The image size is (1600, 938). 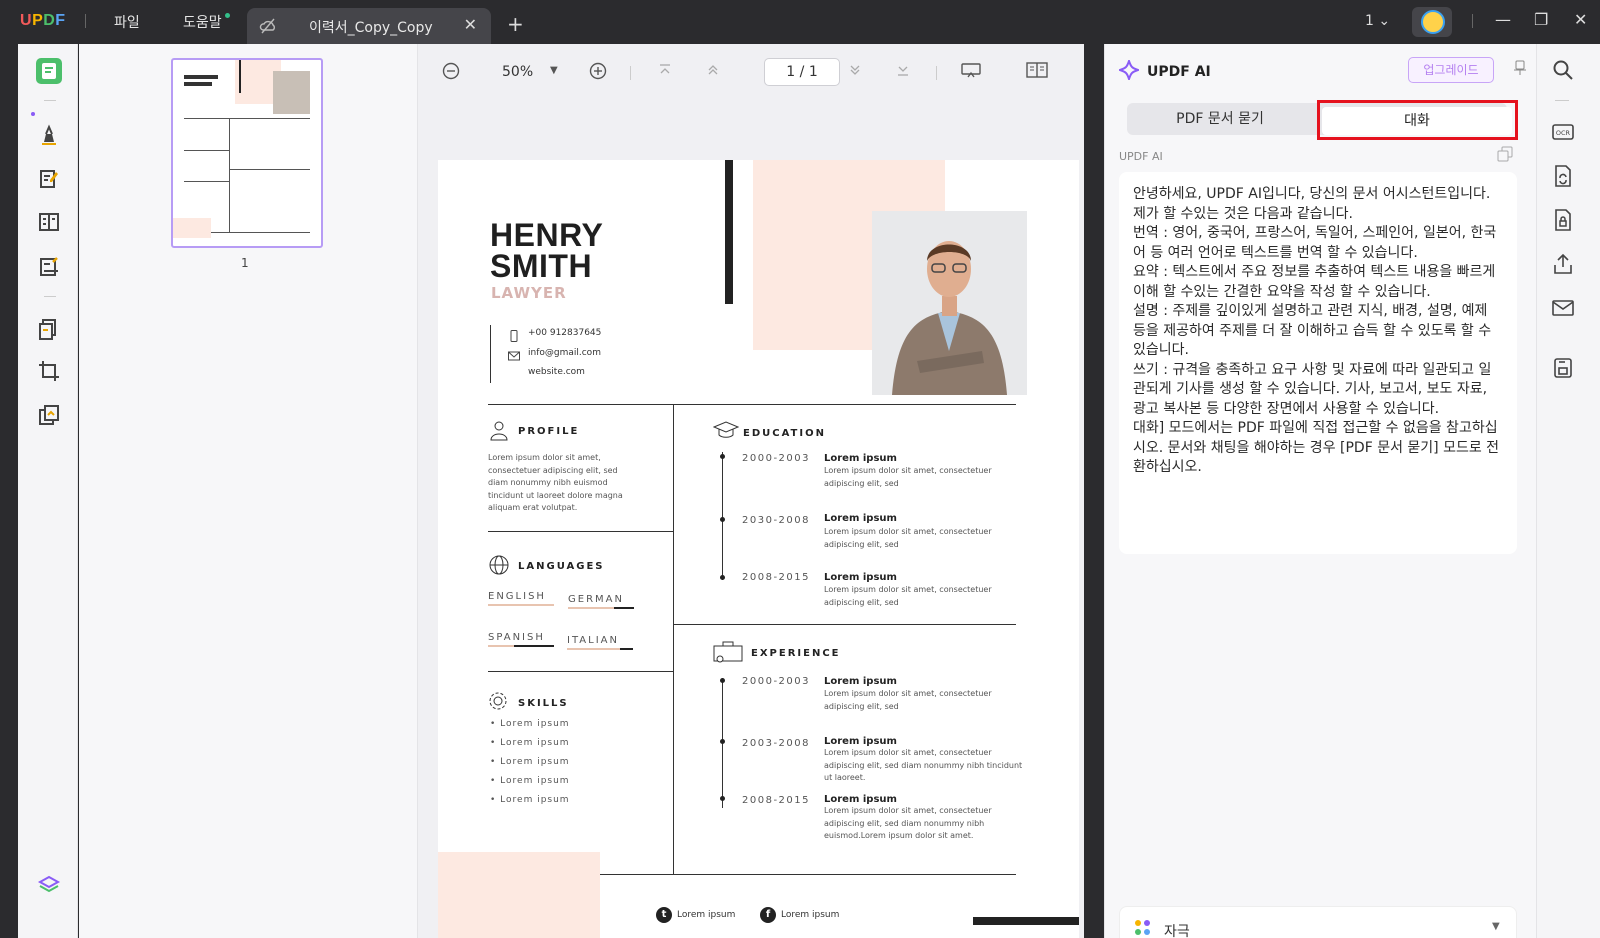 What do you see at coordinates (713, 71) in the screenshot?
I see `previous-page-icon` at bounding box center [713, 71].